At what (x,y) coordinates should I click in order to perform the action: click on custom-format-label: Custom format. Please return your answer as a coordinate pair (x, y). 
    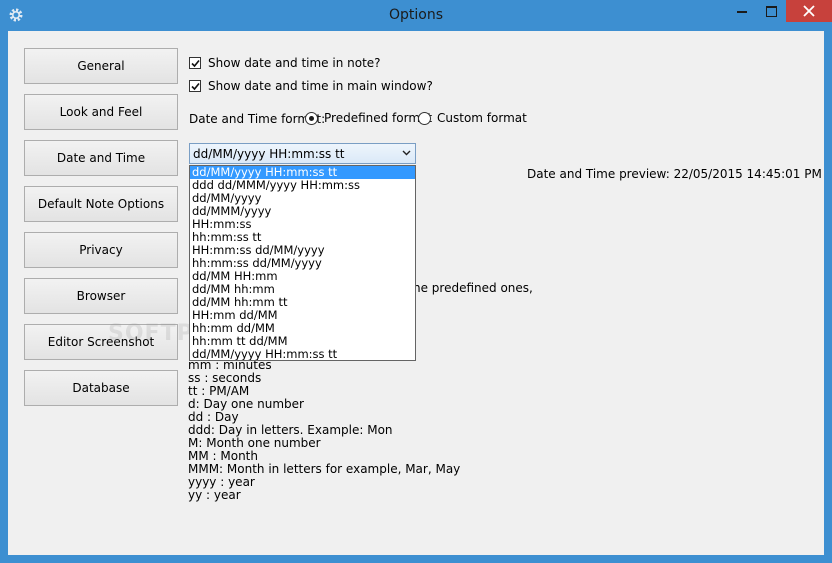
    Looking at the image, I should click on (482, 118).